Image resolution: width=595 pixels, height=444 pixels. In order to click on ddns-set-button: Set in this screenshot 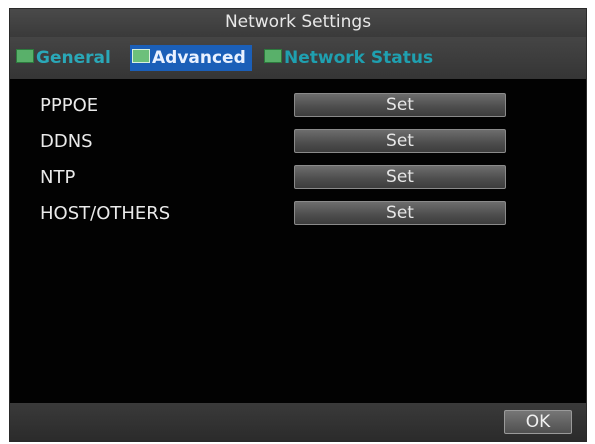, I will do `click(400, 141)`.